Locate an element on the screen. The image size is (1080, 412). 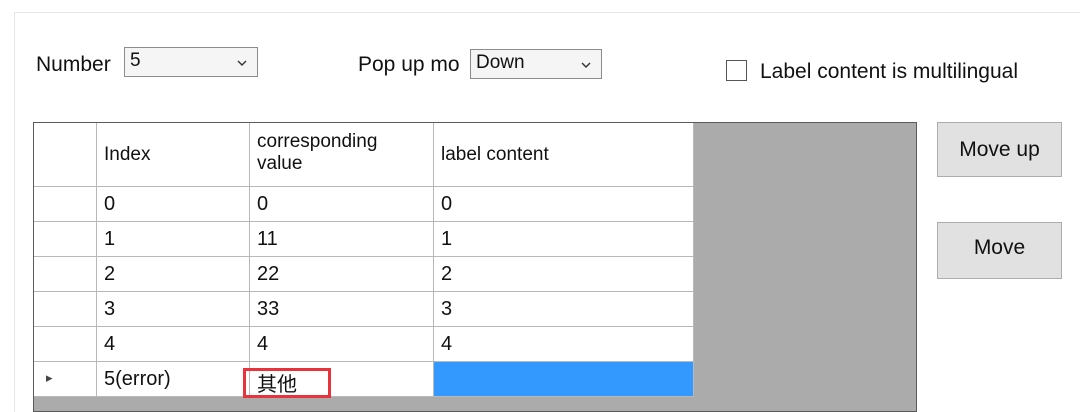
cell-label-content: 3 is located at coordinates (564, 309).